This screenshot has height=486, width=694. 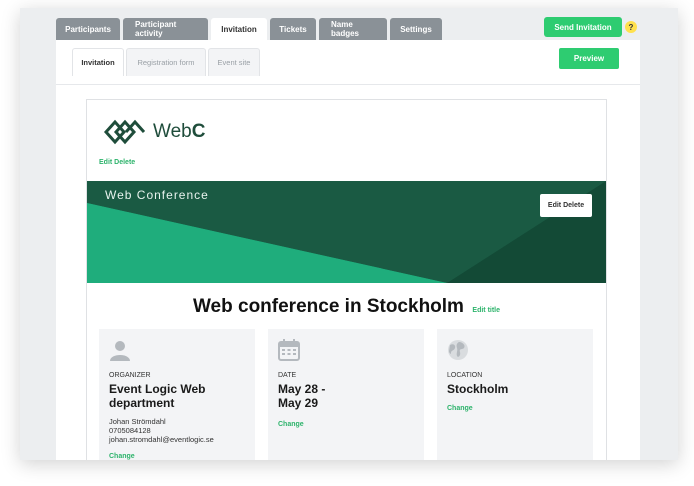 I want to click on location-change-link: Change, so click(x=460, y=408).